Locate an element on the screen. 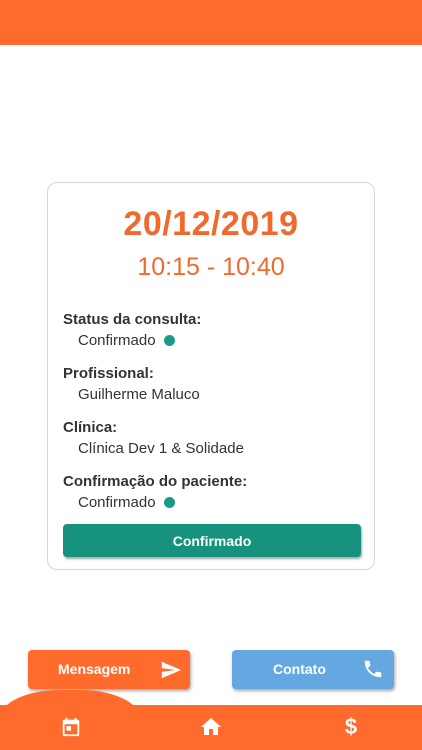  dollar-icon: $ is located at coordinates (351, 726).